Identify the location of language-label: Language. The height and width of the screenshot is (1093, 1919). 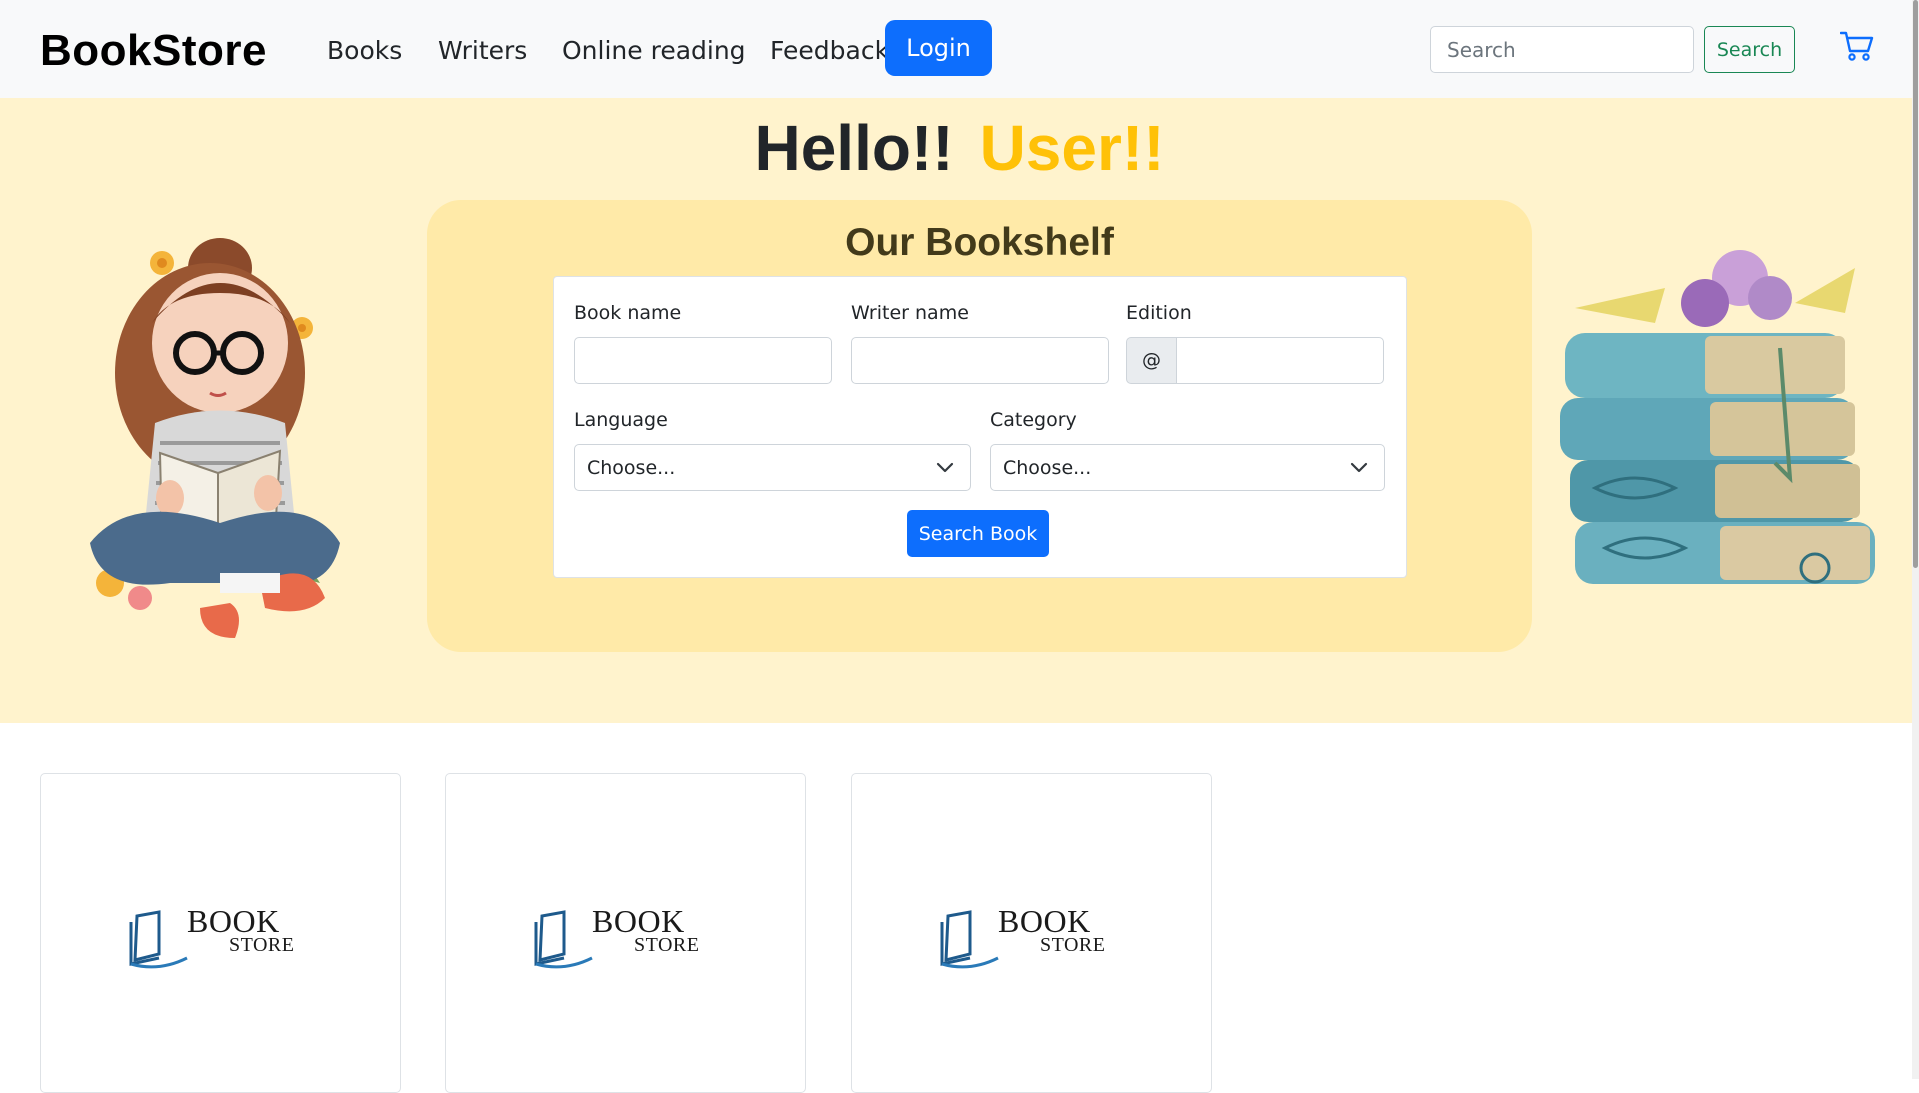
(621, 420).